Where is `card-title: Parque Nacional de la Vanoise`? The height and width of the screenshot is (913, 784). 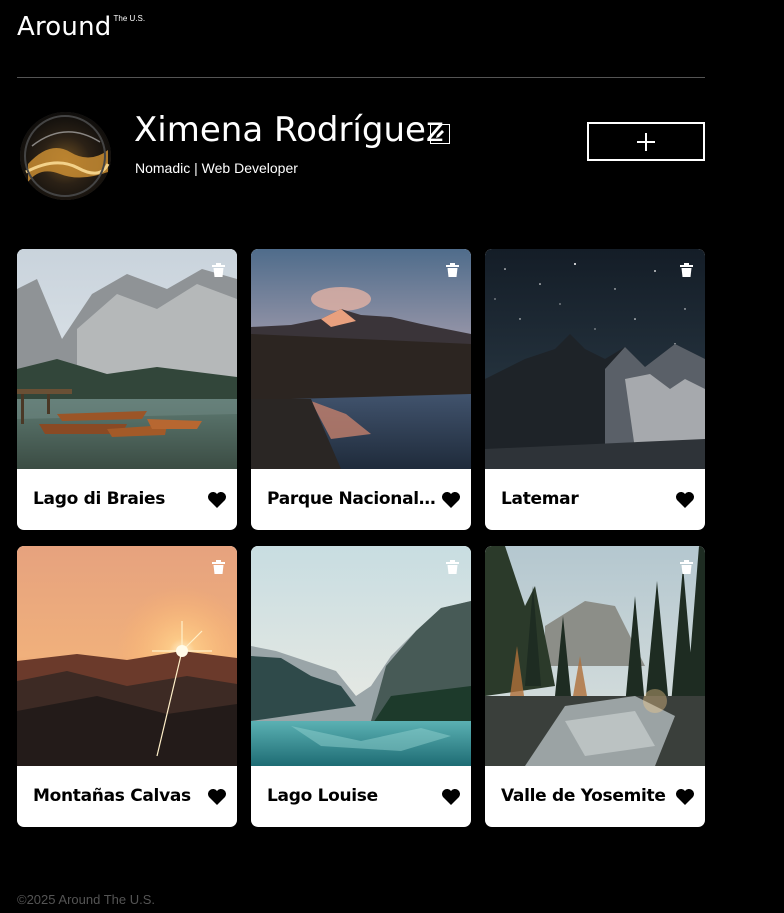 card-title: Parque Nacional de la Vanoise is located at coordinates (352, 499).